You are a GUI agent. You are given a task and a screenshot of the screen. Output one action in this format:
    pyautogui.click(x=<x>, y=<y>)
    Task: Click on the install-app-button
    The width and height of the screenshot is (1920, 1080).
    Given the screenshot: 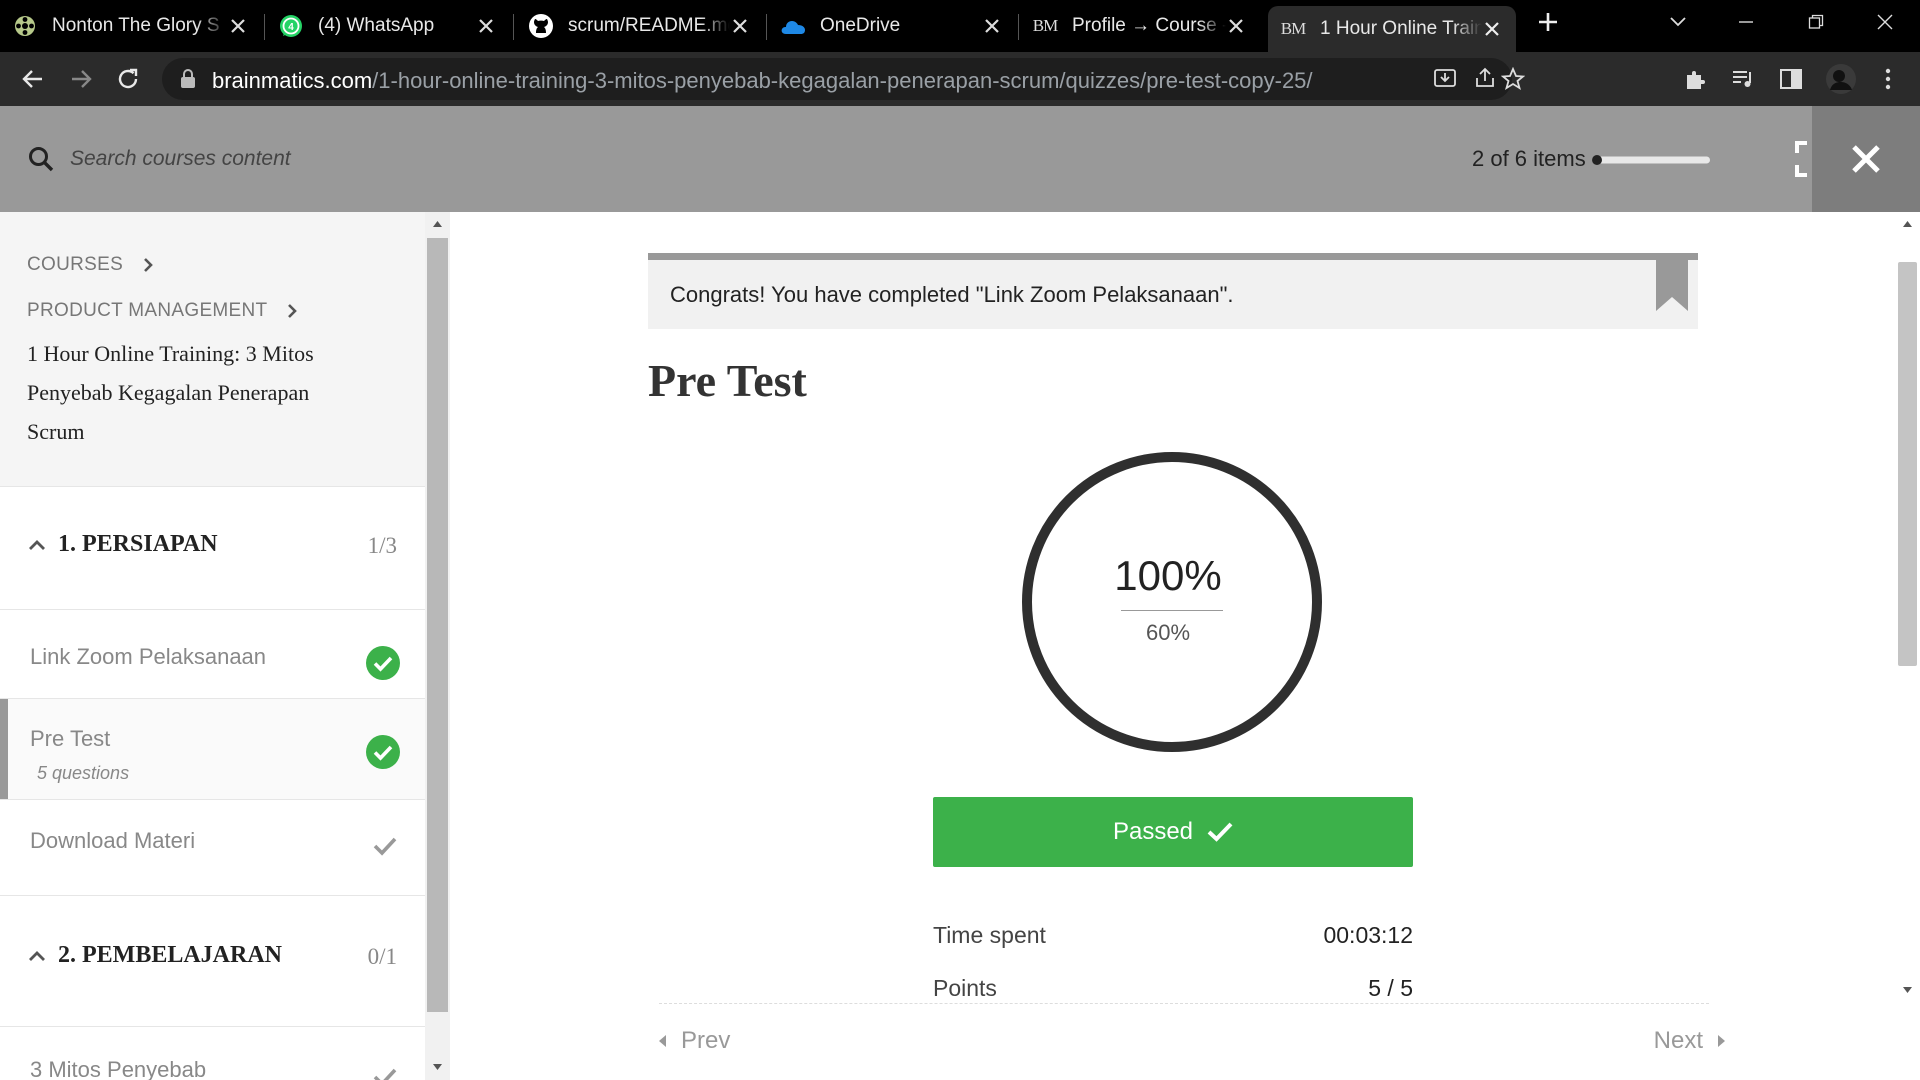 What is the action you would take?
    pyautogui.click(x=1445, y=78)
    